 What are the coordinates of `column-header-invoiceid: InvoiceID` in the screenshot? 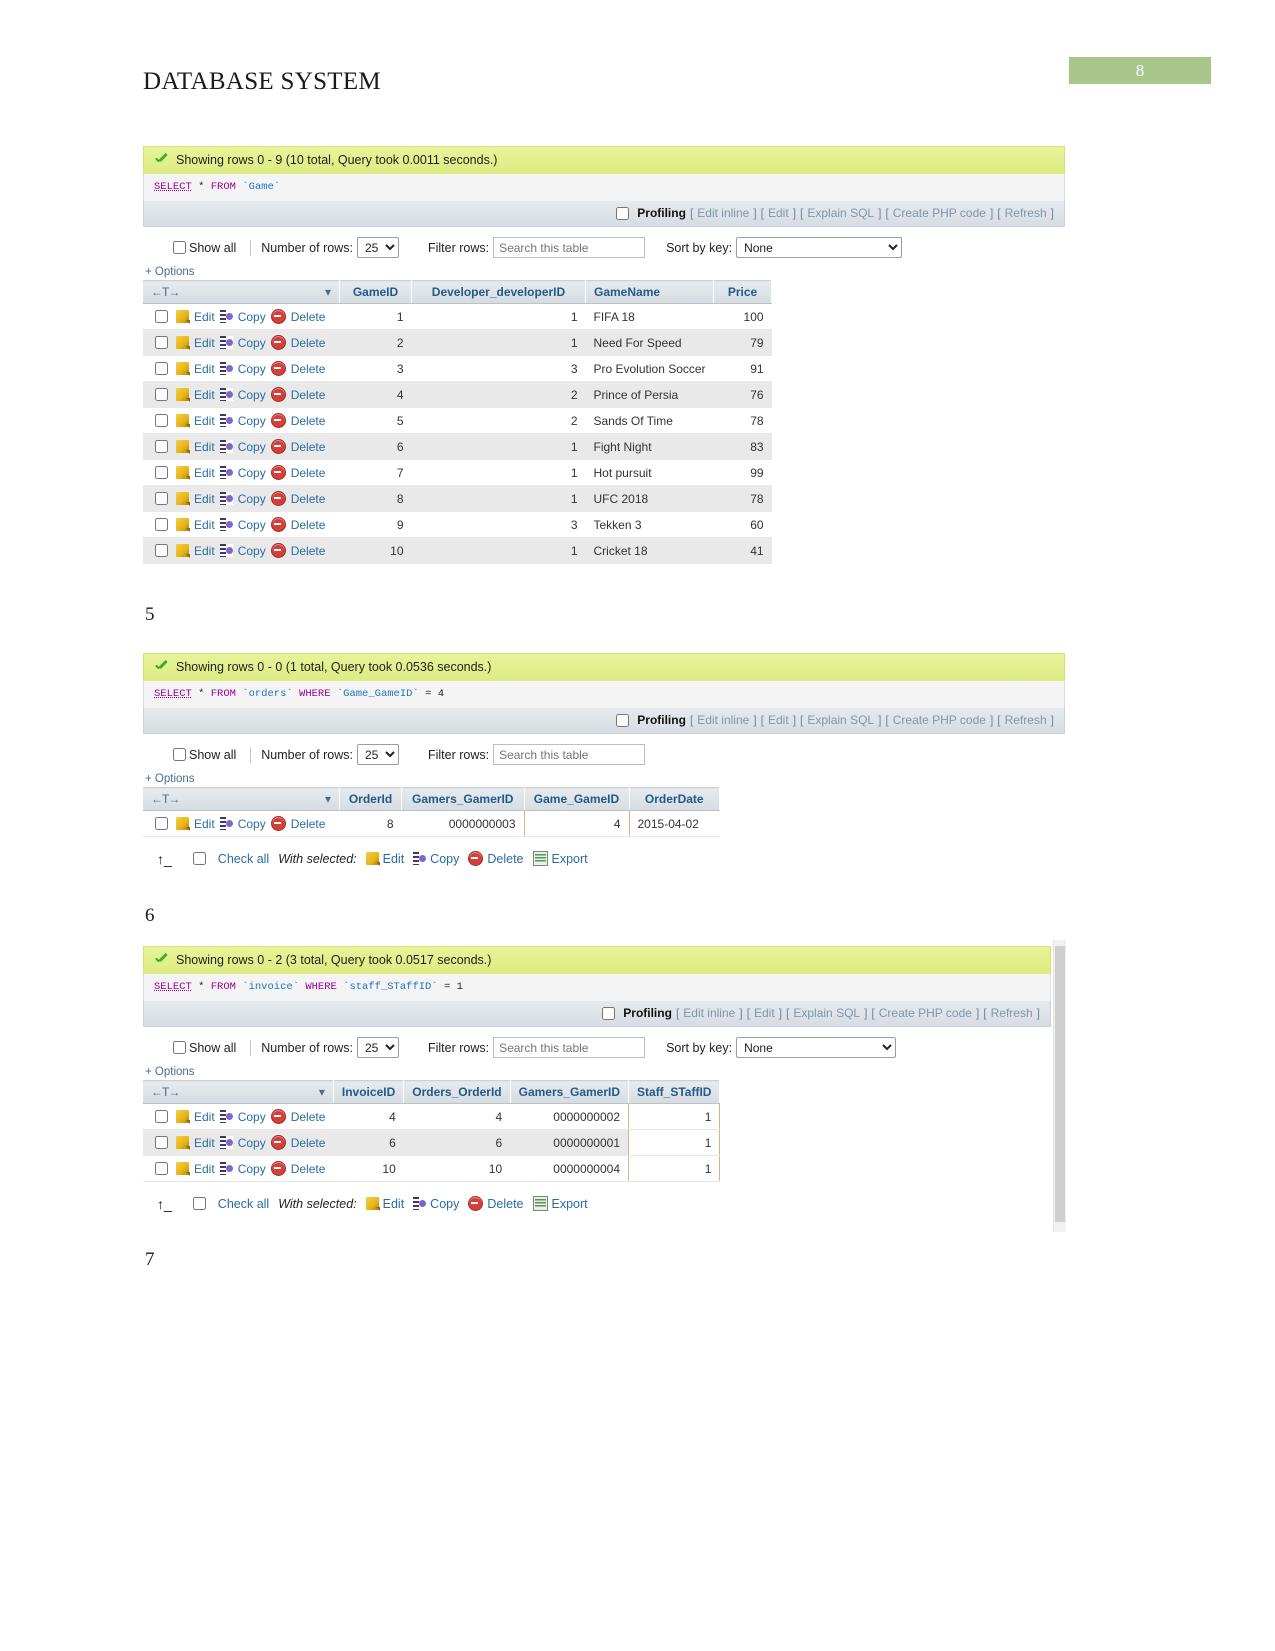 It's located at (369, 1092).